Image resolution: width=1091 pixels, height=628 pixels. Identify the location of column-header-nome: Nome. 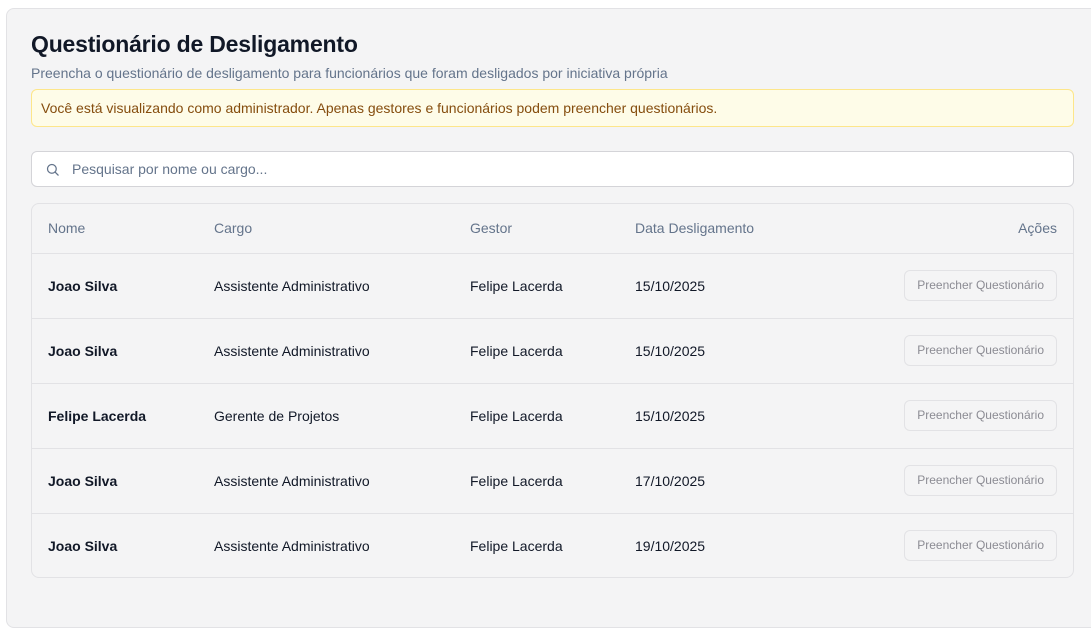
(123, 229).